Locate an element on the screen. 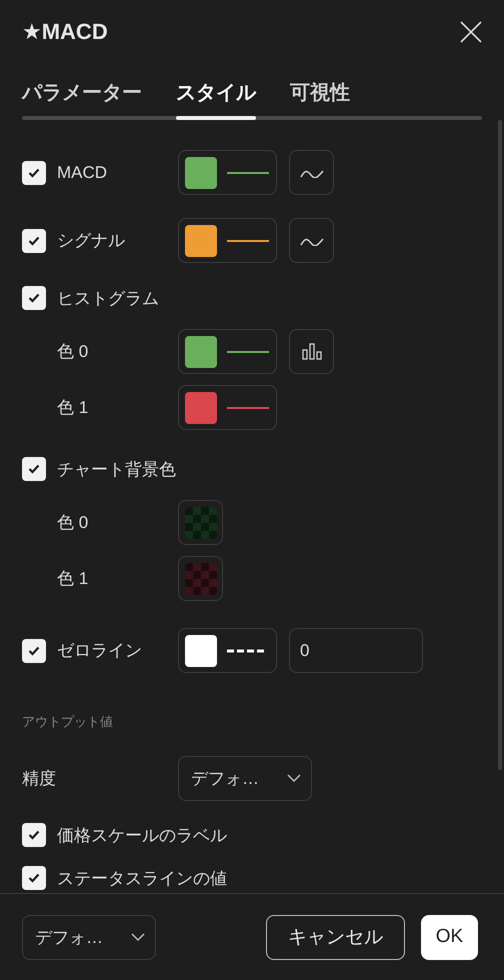  option-label: 価格スケールのラベル is located at coordinates (142, 835).